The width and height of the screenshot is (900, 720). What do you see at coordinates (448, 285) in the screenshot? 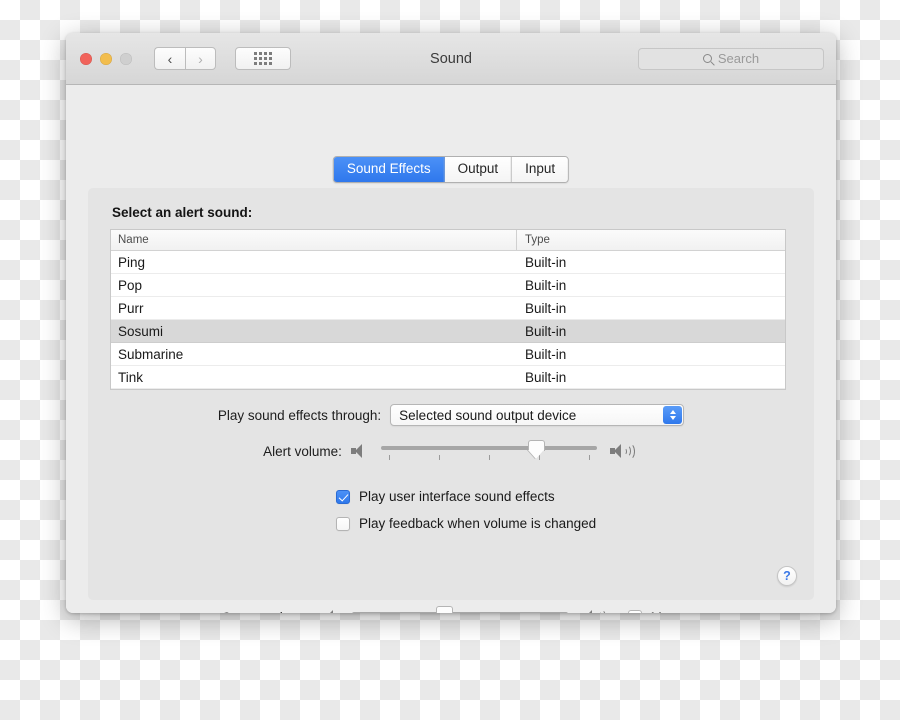
I see `table-row: Pop Built-in` at bounding box center [448, 285].